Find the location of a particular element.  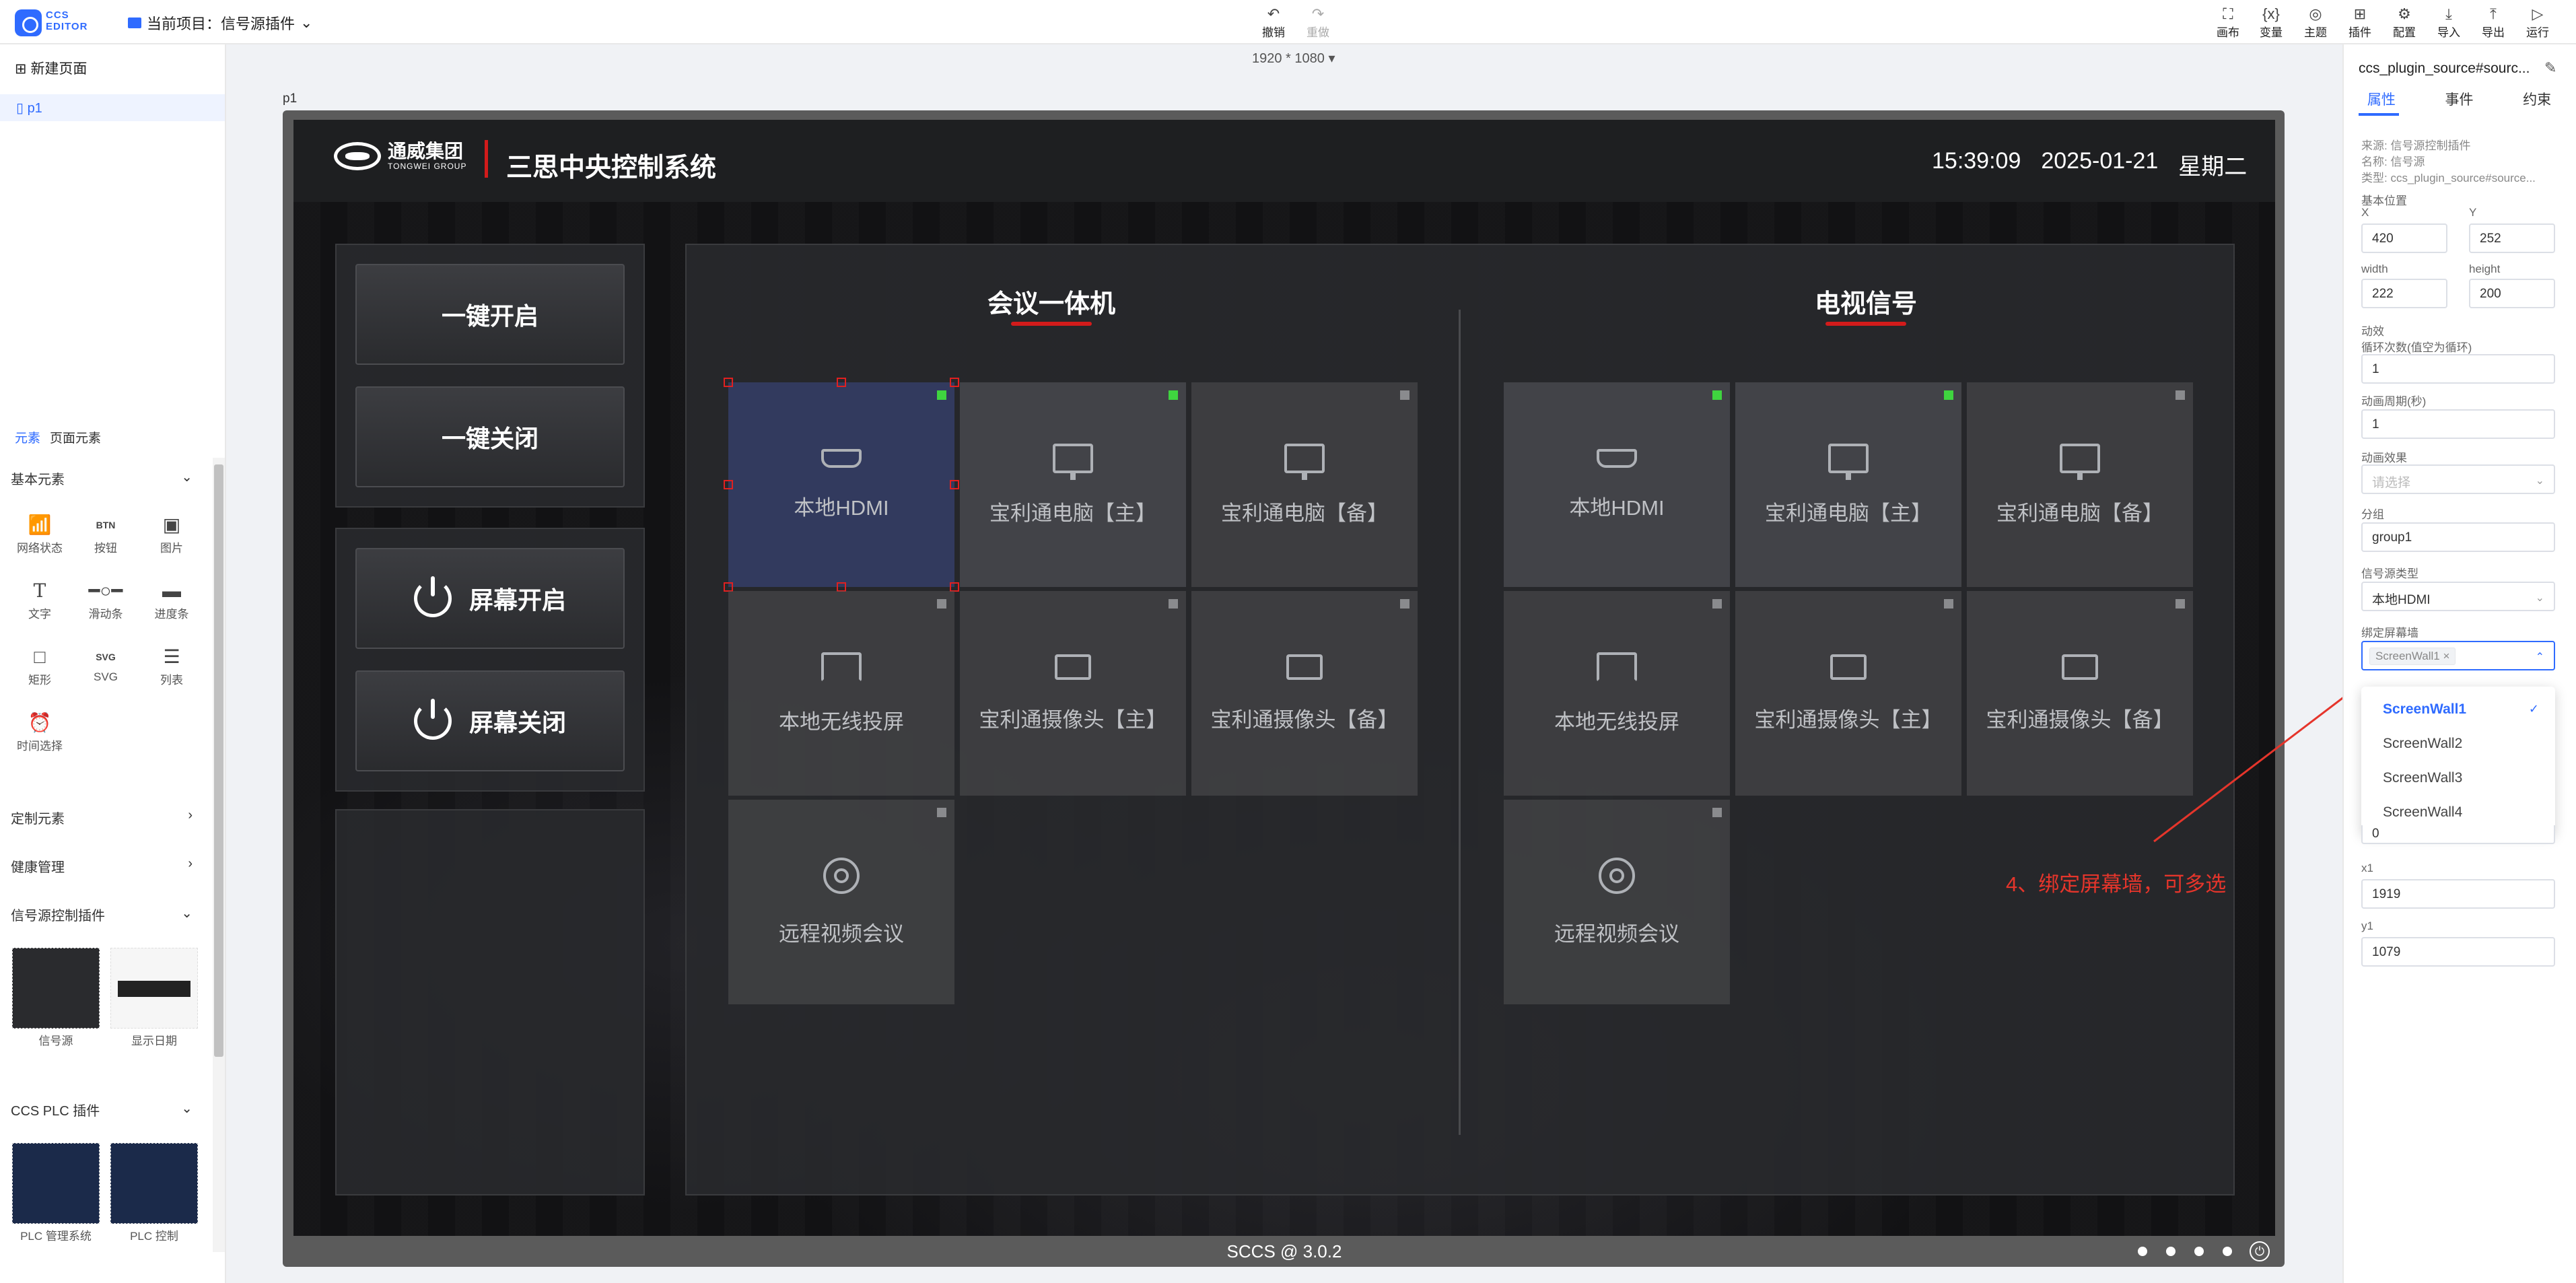

chevron-right-icon: › is located at coordinates (190, 864).